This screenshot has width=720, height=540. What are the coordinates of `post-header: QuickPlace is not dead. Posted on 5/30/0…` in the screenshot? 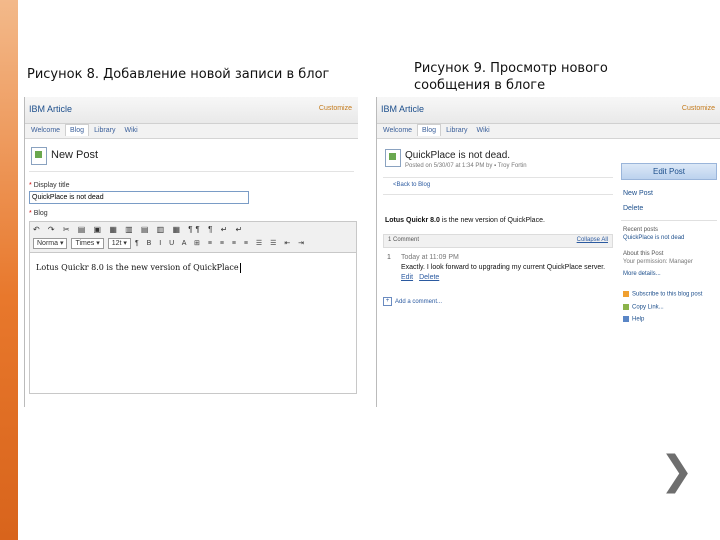 It's located at (498, 162).